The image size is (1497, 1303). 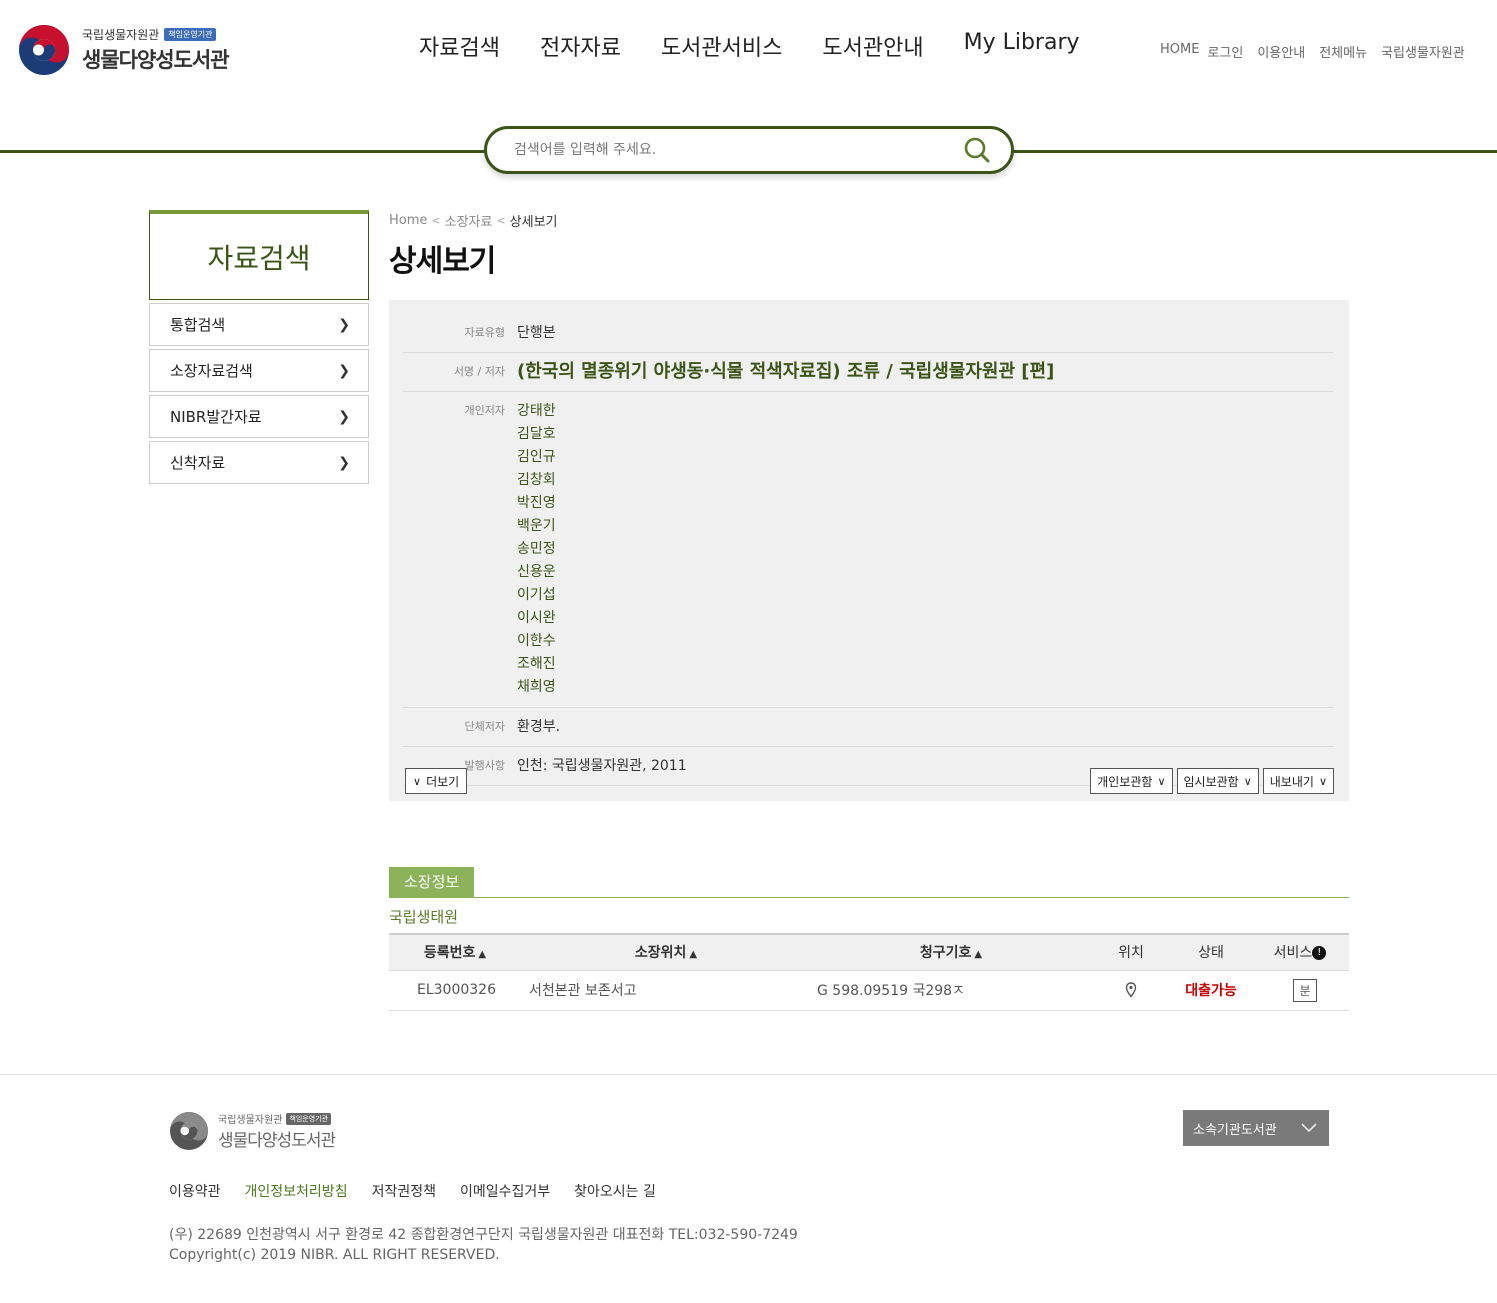 I want to click on side-nav-item-label: 신착자료, so click(x=198, y=463).